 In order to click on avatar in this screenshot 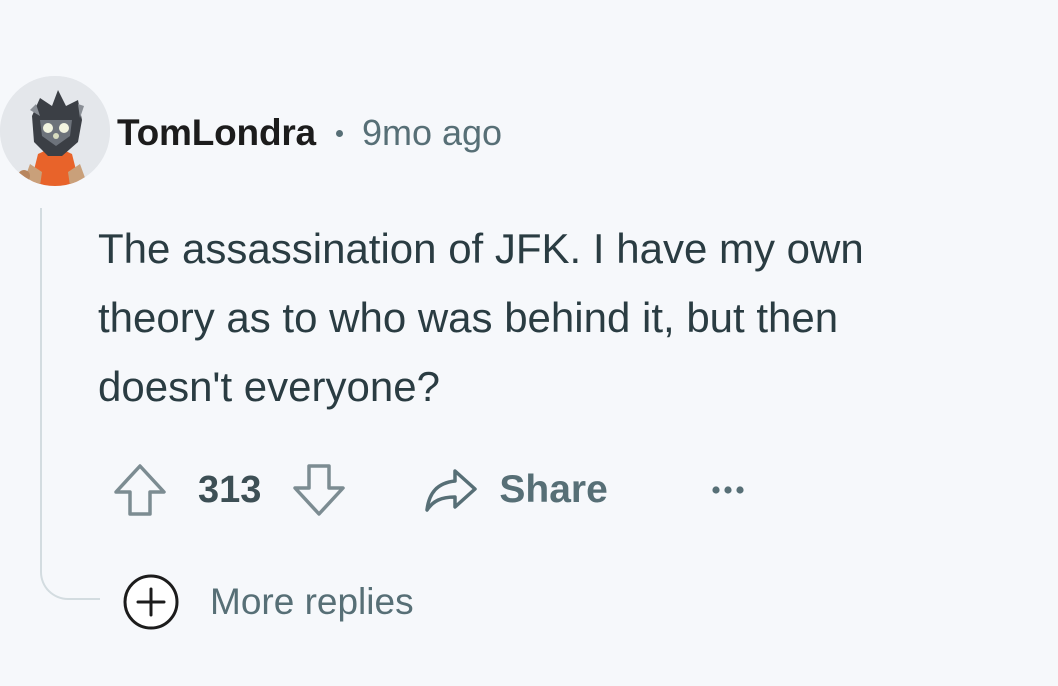, I will do `click(55, 131)`.